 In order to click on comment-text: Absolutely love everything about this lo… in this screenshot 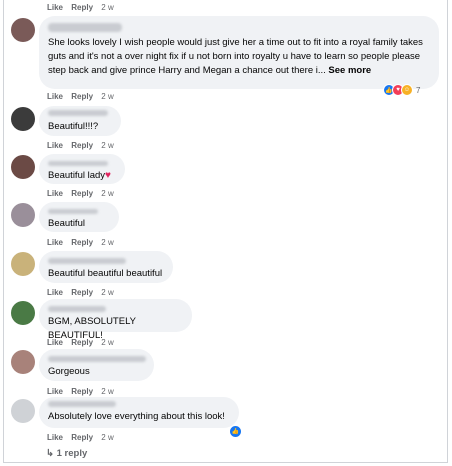, I will do `click(136, 416)`.